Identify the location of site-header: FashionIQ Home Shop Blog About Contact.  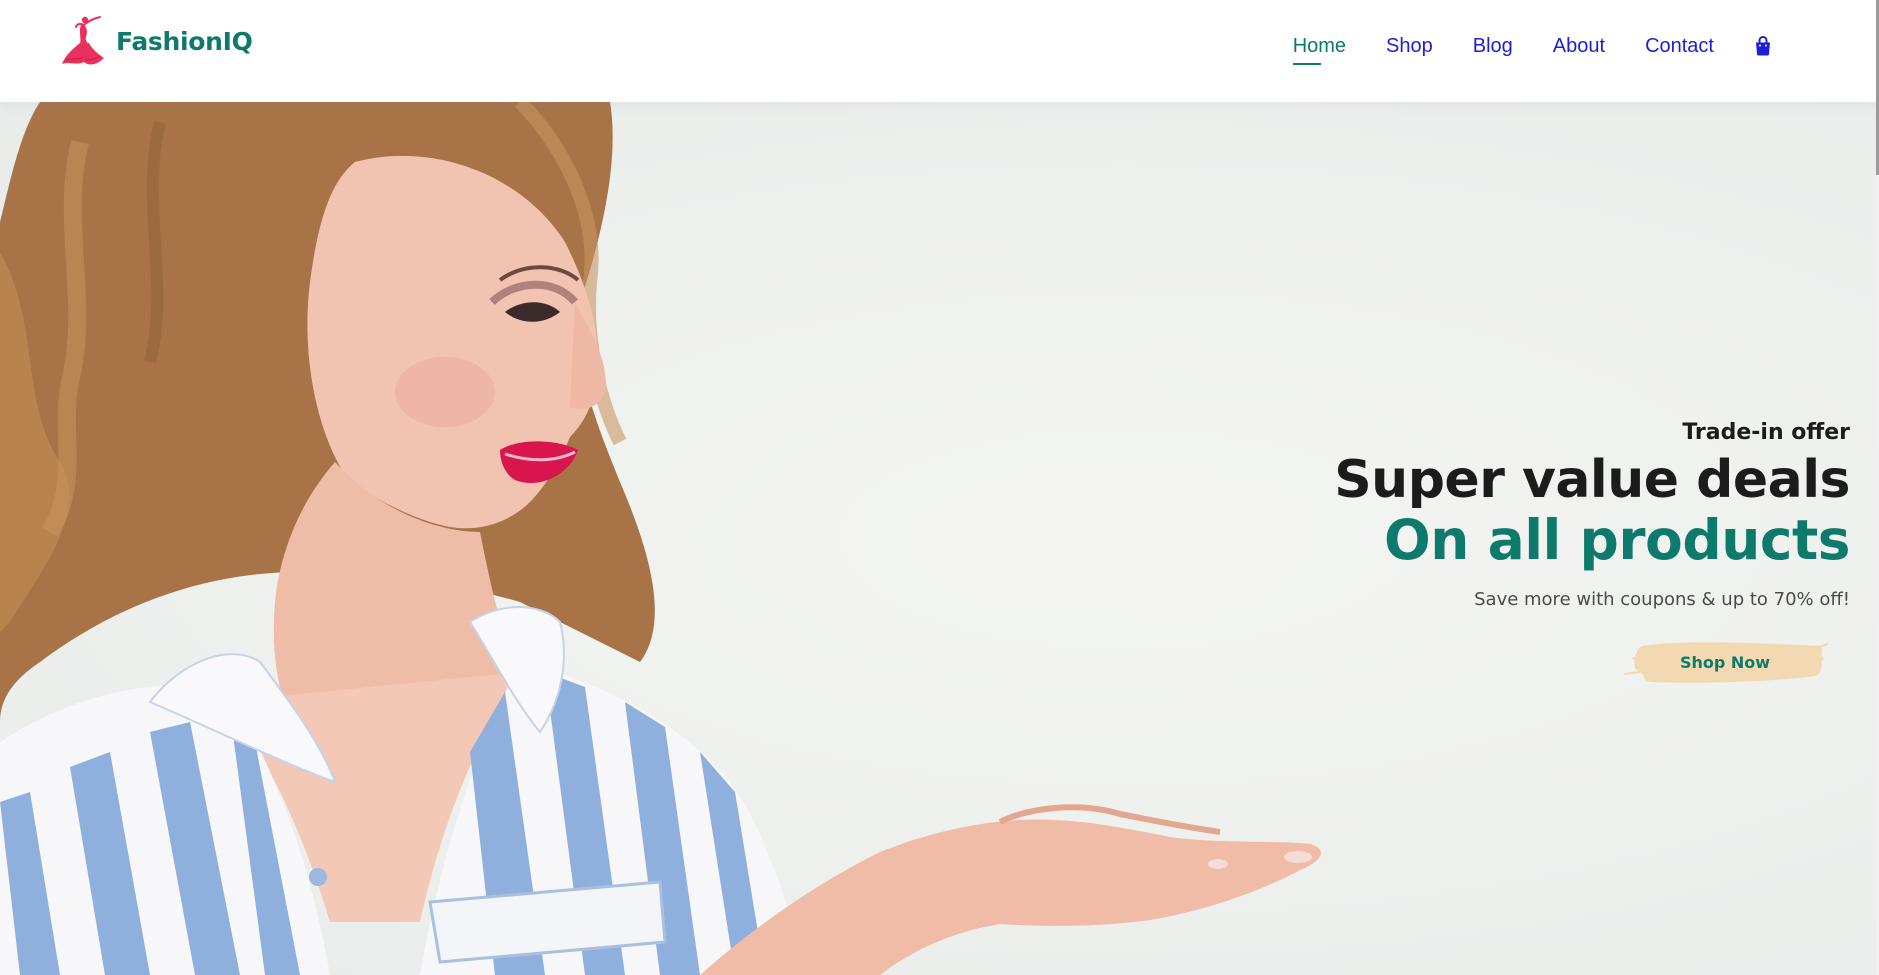
(938, 51).